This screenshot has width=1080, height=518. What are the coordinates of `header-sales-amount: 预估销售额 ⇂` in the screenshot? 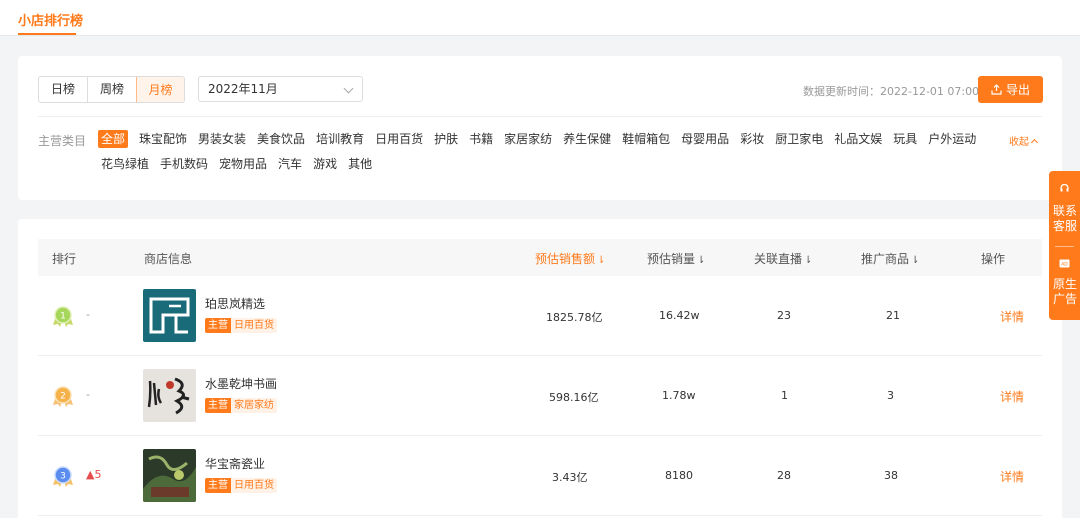 It's located at (570, 258).